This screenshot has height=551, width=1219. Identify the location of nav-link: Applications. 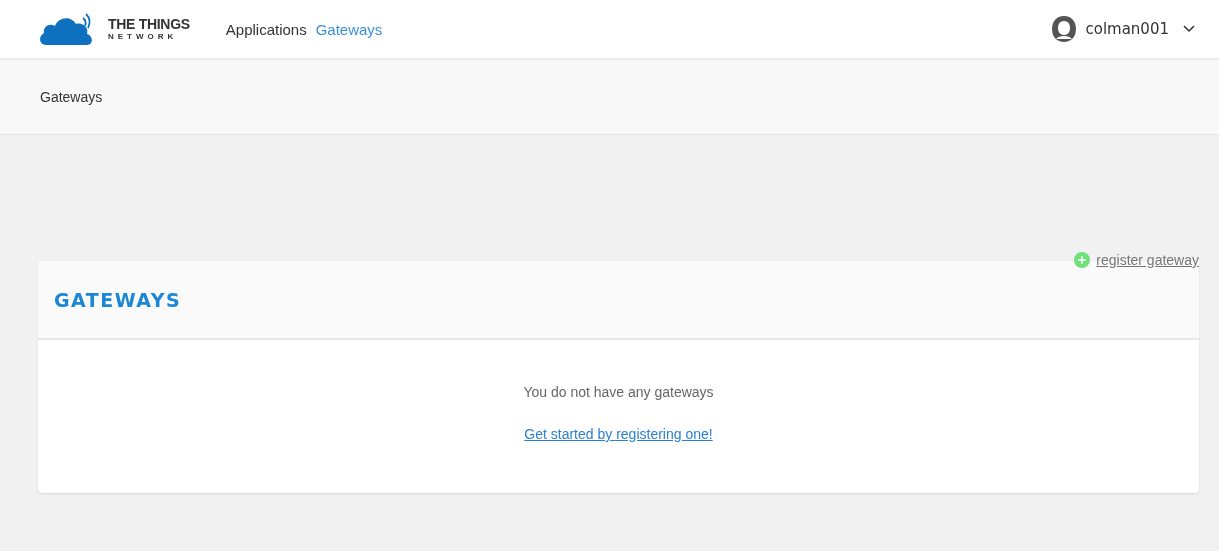
(266, 29).